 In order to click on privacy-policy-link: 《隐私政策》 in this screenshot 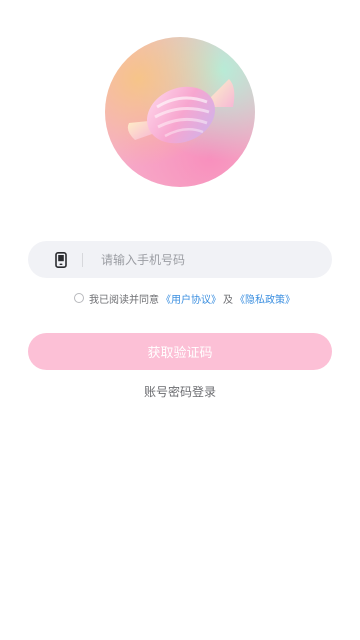, I will do `click(265, 298)`.